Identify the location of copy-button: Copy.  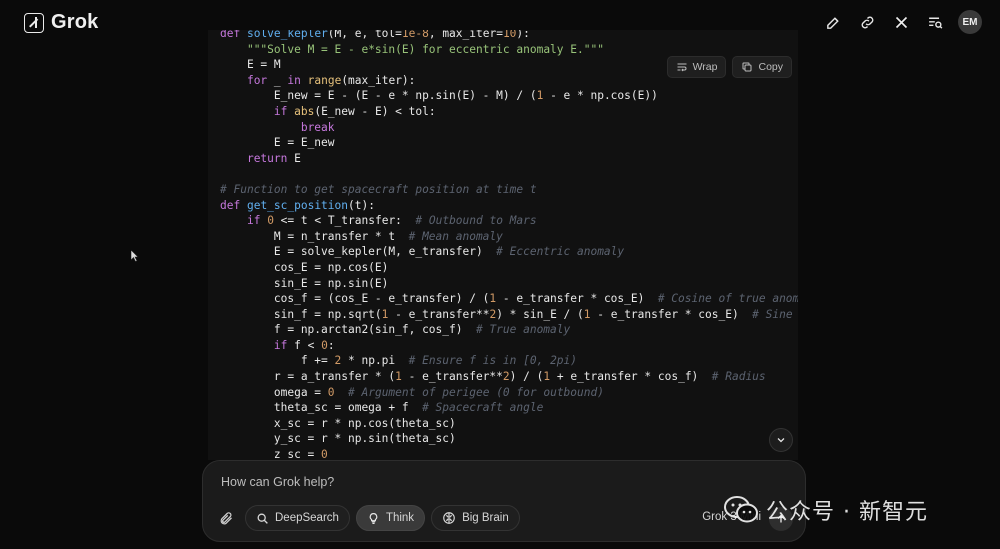
(762, 67).